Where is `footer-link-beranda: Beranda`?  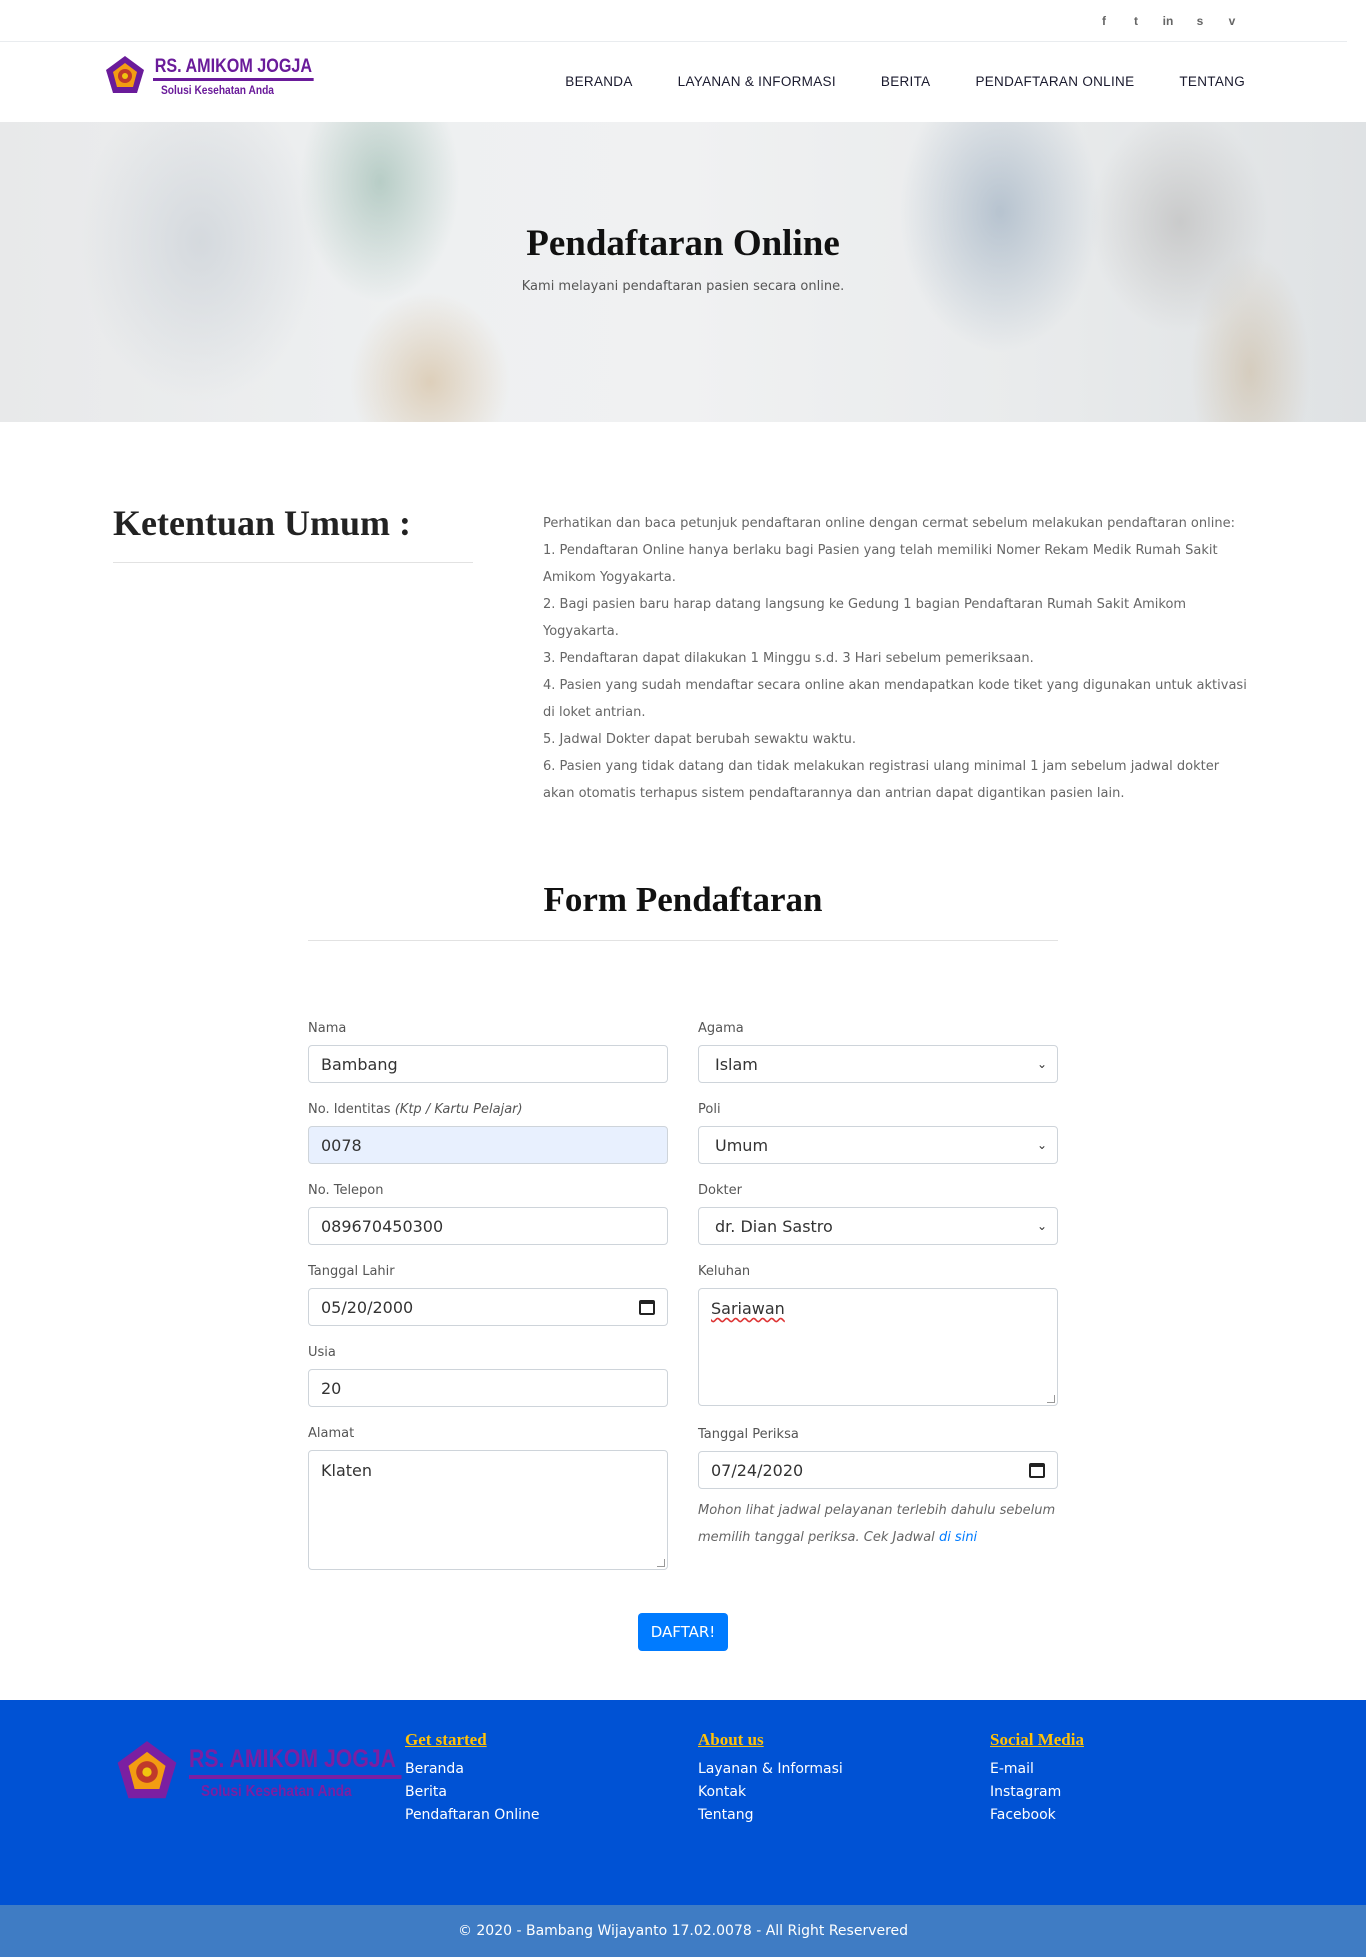
footer-link-beranda: Beranda is located at coordinates (472, 1769).